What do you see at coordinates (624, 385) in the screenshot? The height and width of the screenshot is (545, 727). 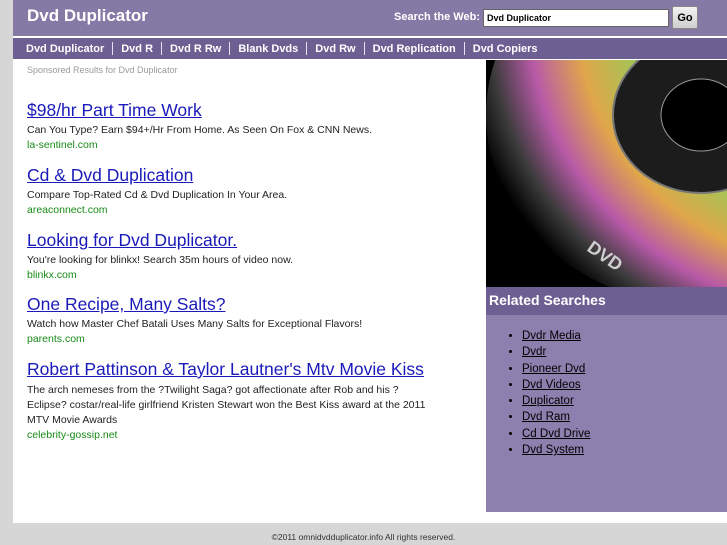 I see `list-item: Dvd Videos` at bounding box center [624, 385].